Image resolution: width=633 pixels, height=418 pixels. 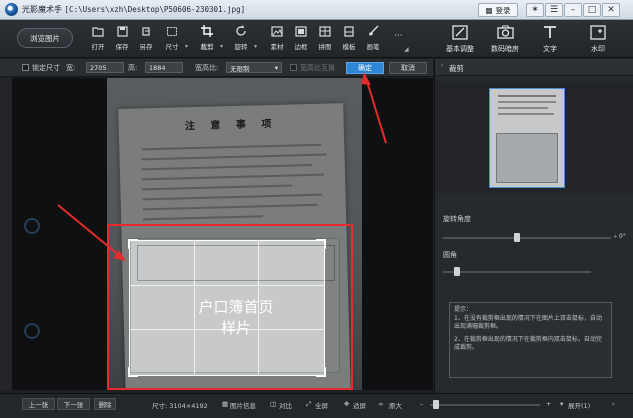 What do you see at coordinates (579, 405) in the screenshot?
I see `expand-button: 展开(1)` at bounding box center [579, 405].